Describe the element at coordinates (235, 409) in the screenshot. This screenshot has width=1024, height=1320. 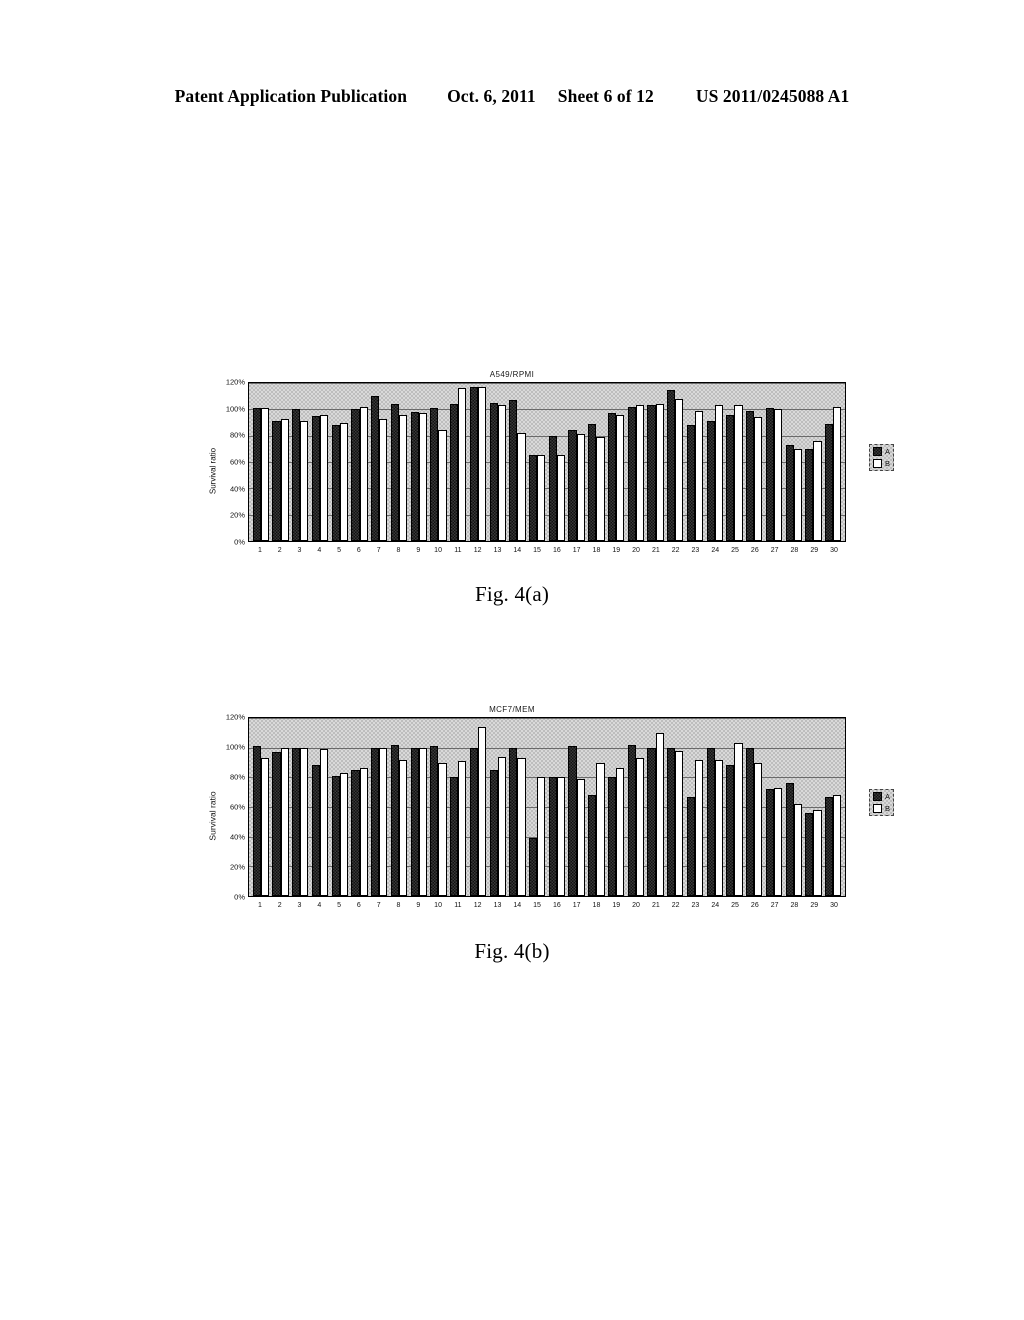
I see `y-tick-label: 100%` at that location.